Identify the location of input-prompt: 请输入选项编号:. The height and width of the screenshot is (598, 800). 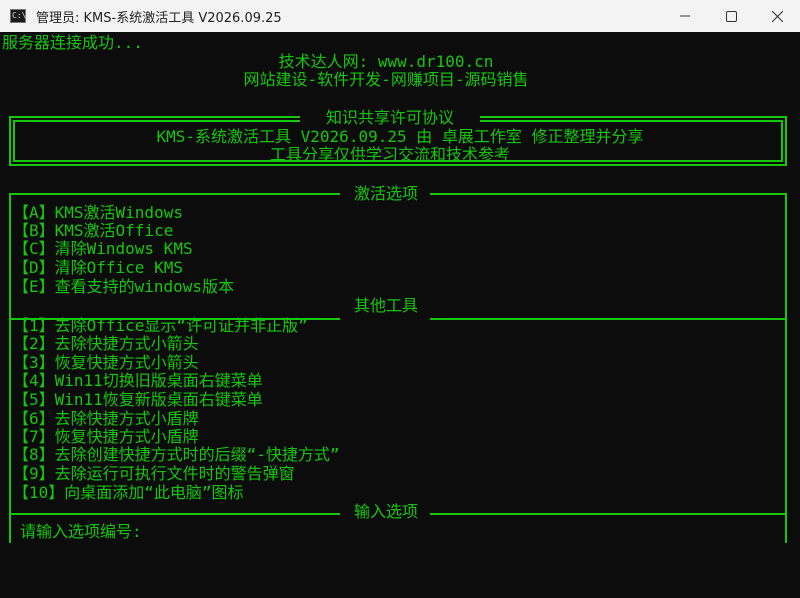
(81, 532).